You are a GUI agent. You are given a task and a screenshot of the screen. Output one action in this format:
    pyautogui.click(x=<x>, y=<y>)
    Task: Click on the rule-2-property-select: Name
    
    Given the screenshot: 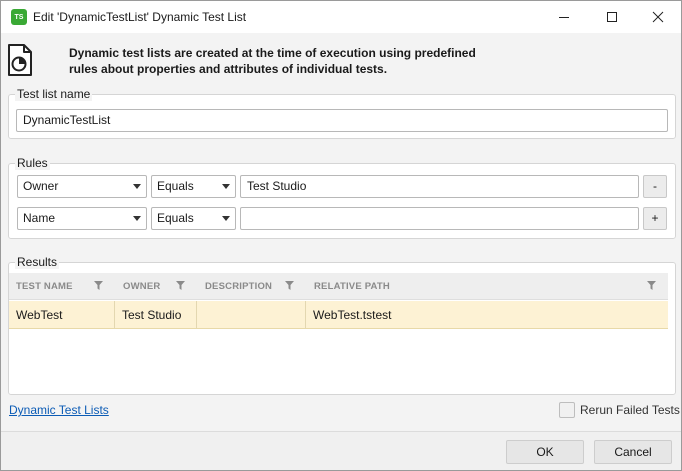 What is the action you would take?
    pyautogui.click(x=82, y=218)
    